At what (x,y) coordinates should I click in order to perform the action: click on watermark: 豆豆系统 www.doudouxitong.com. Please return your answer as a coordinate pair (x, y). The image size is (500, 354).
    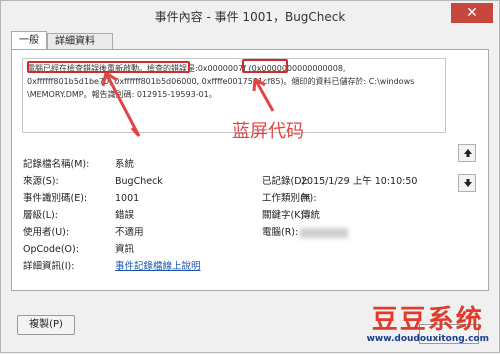
    Looking at the image, I should click on (428, 321).